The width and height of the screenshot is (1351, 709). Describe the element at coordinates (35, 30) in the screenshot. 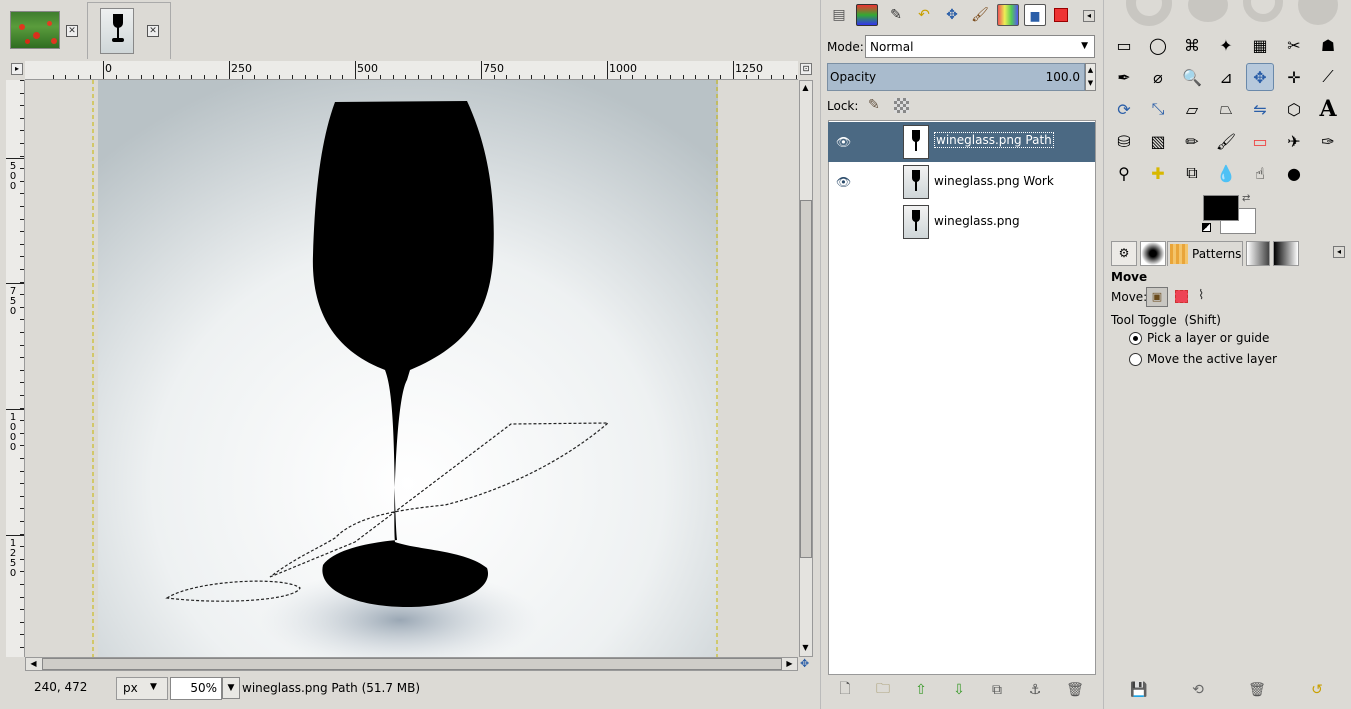

I see `image-tab-poppies` at that location.